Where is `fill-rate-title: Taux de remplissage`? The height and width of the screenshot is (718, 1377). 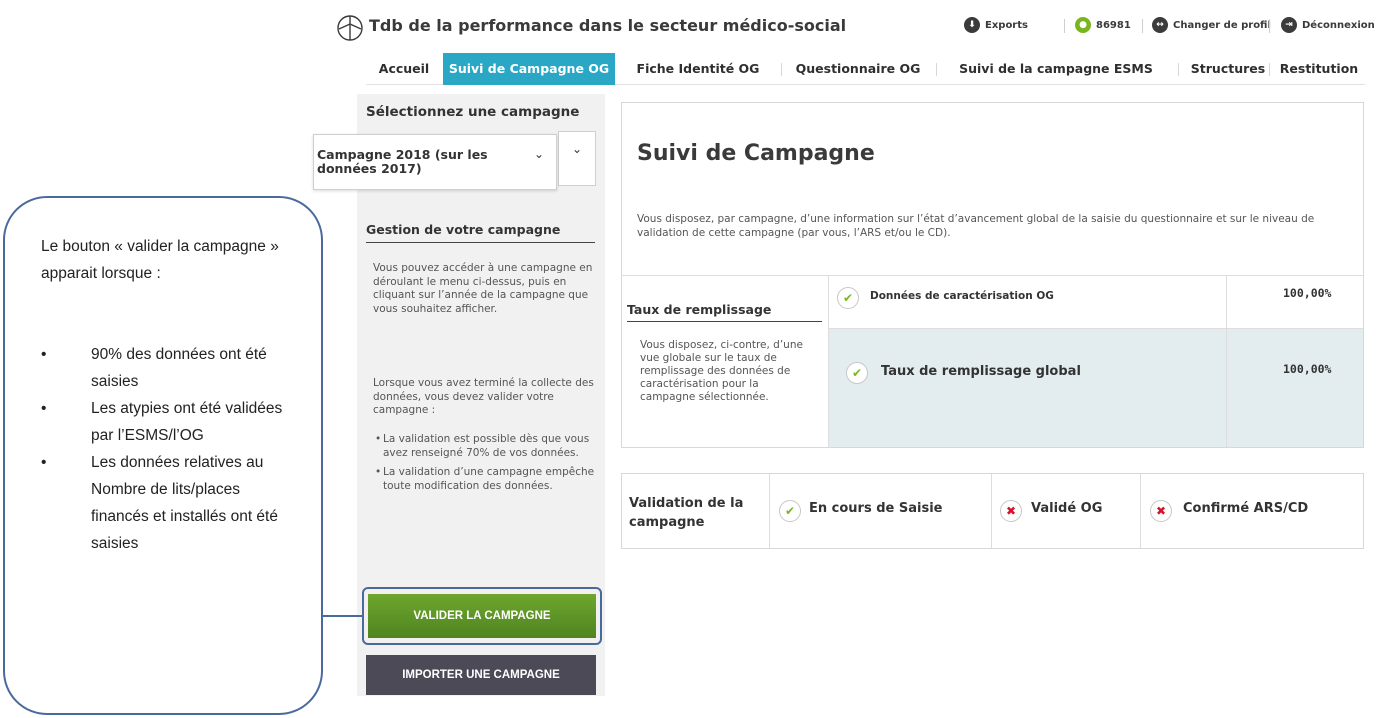
fill-rate-title: Taux de remplissage is located at coordinates (724, 312).